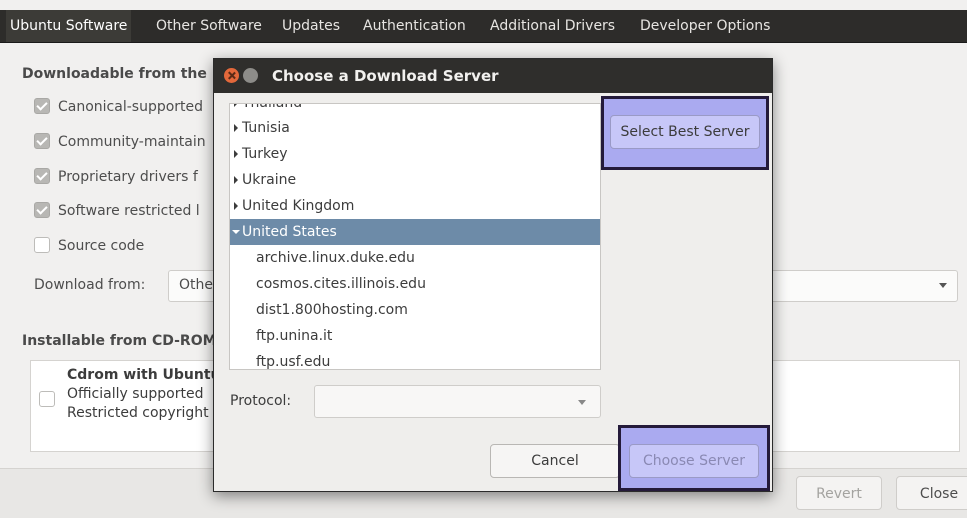  What do you see at coordinates (415, 310) in the screenshot?
I see `tree-row-server: dist1.800hosting.com` at bounding box center [415, 310].